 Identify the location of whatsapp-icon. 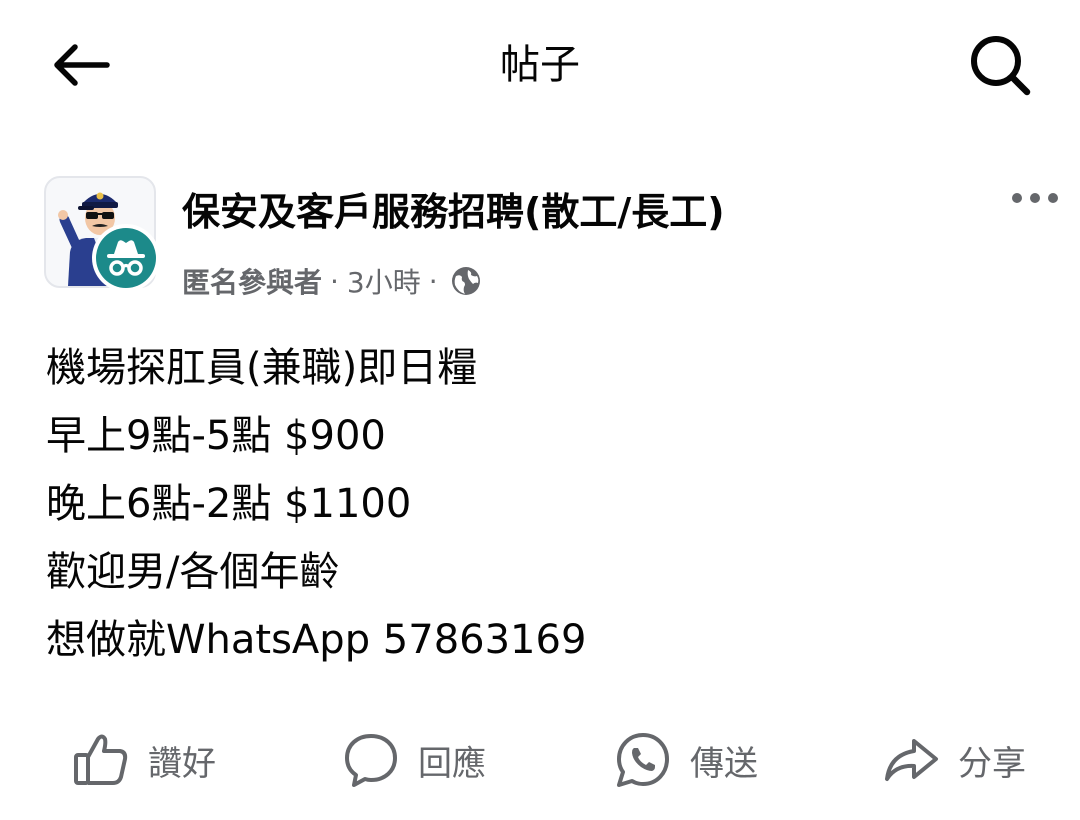
(643, 760).